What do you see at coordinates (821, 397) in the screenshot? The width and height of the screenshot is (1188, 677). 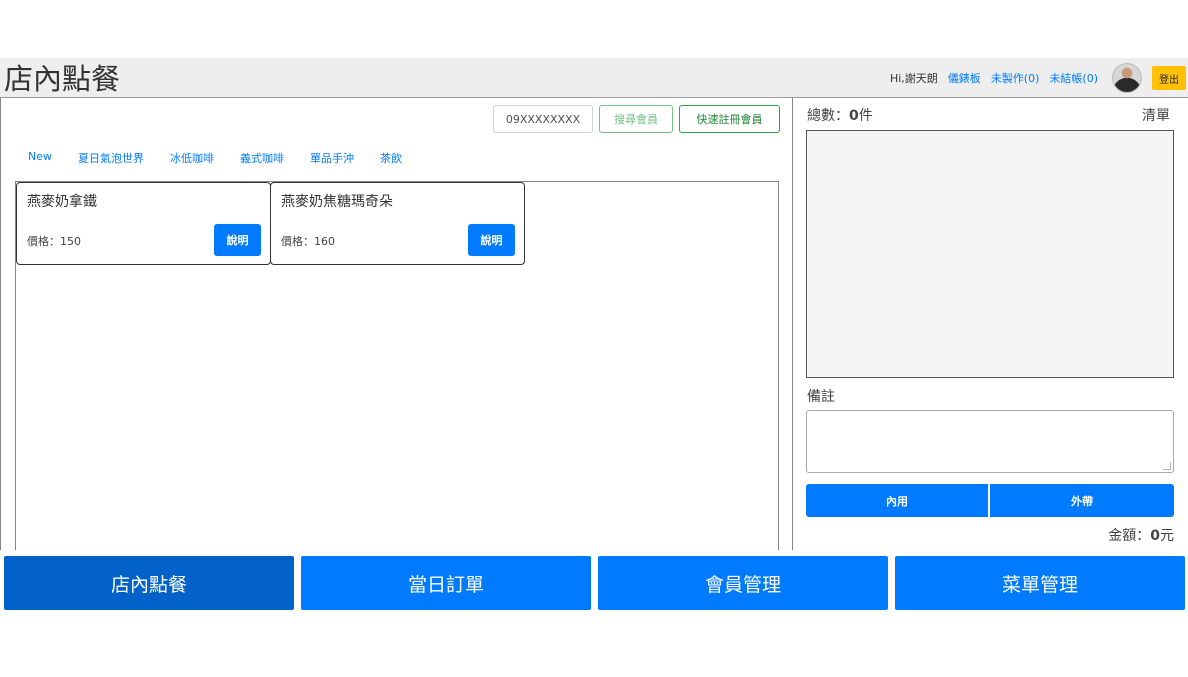 I see `notes-label: 備註` at bounding box center [821, 397].